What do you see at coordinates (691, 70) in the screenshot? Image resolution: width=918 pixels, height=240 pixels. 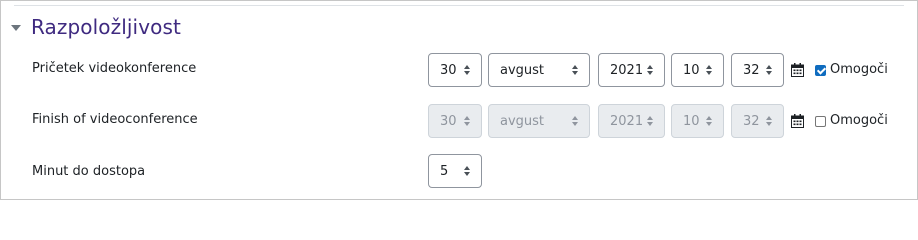 I see `start-hour-value: 10` at bounding box center [691, 70].